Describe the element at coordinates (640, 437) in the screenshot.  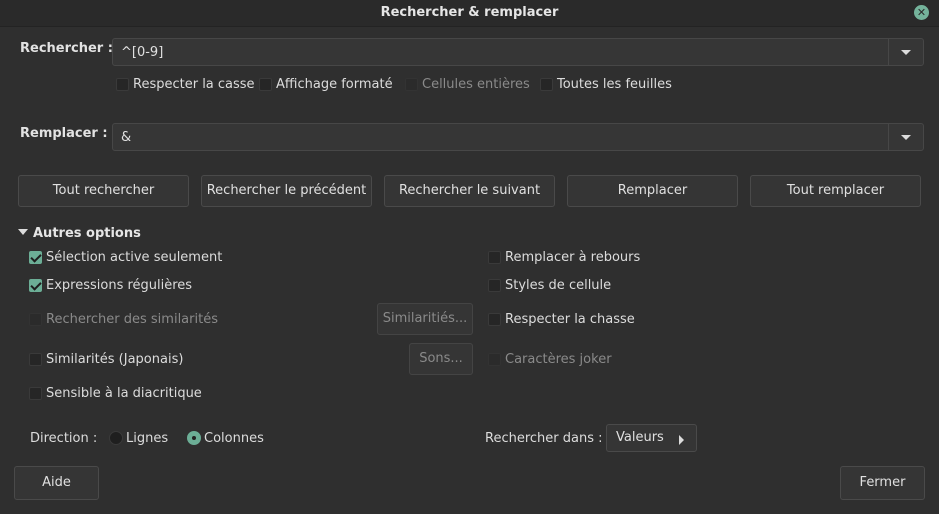
I see `search-in-value: Valeurs` at that location.